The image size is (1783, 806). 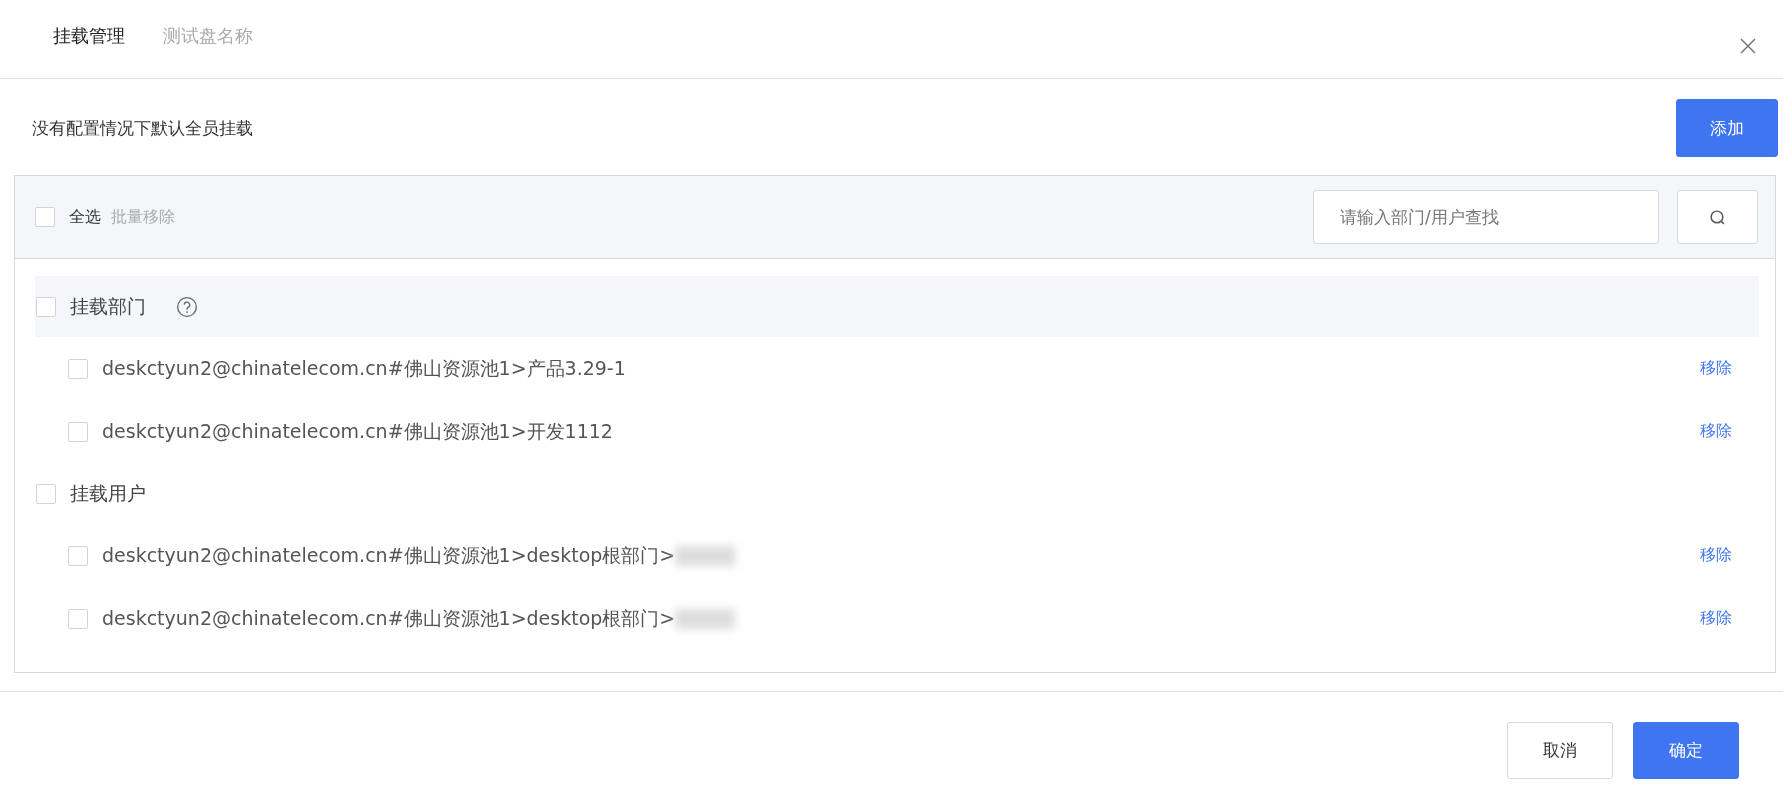 I want to click on item-path: deskctyun2@chinatelecom.cn#佛山资源池1>产品3.29-1, so click(x=364, y=368).